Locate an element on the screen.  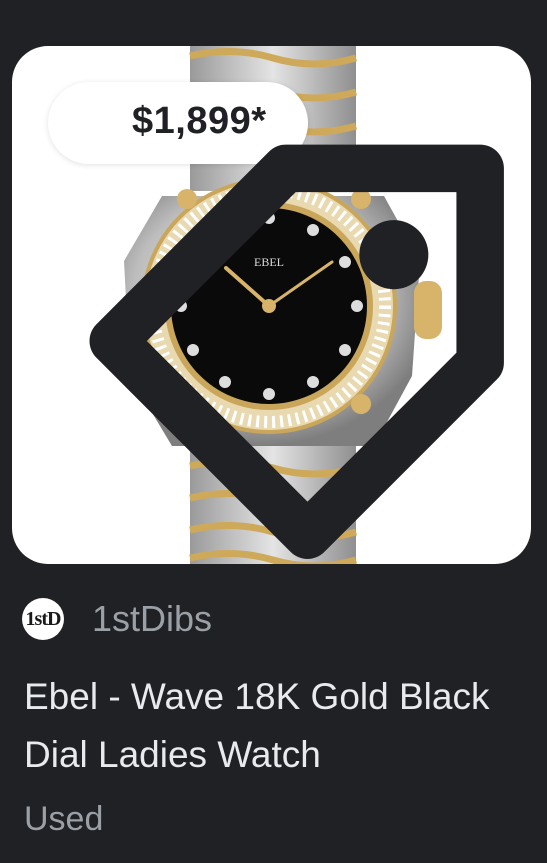
source-row: 1stD 1stDibs is located at coordinates (117, 619).